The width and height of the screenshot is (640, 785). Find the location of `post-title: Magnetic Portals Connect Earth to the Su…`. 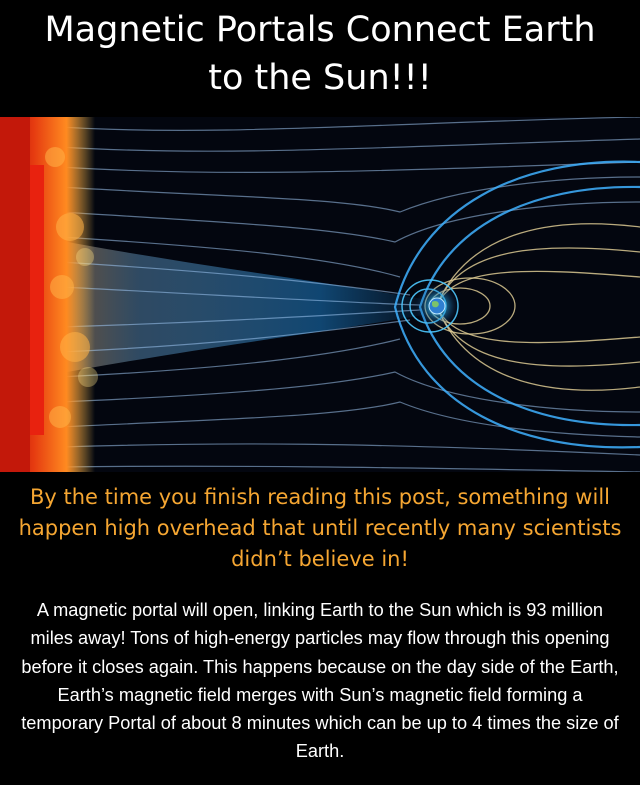

post-title: Magnetic Portals Connect Earth to the Su… is located at coordinates (320, 54).